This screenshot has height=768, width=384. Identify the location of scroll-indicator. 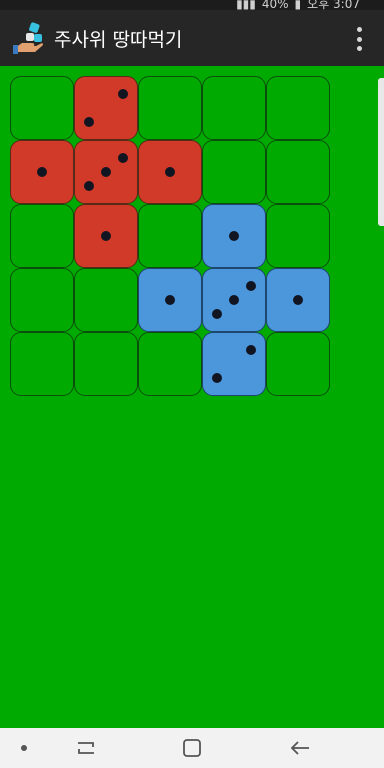
(381, 152).